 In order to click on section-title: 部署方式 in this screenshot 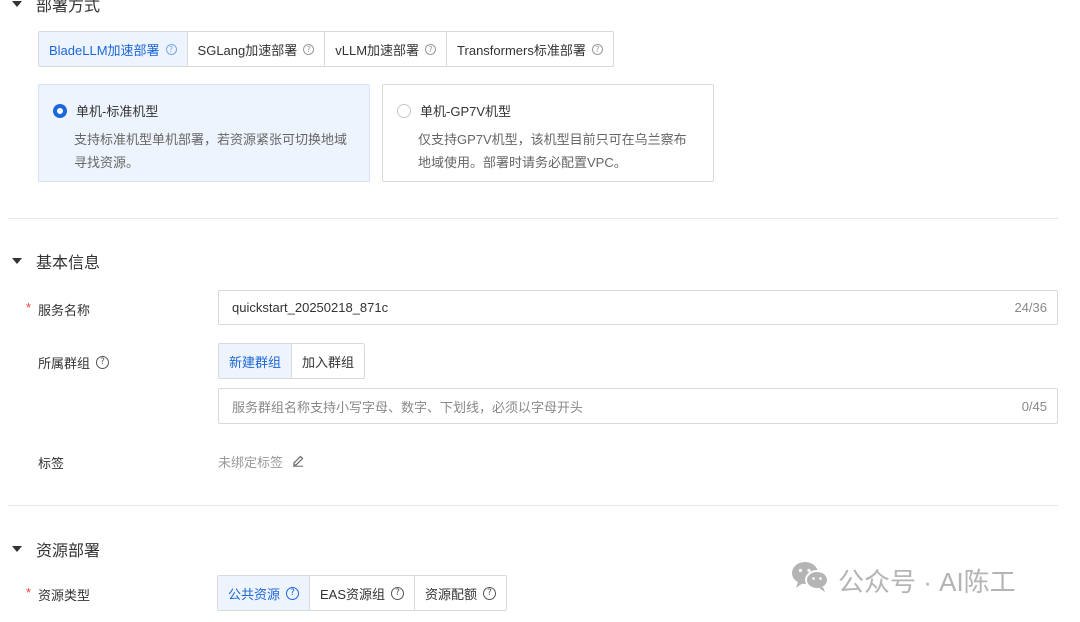, I will do `click(68, 7)`.